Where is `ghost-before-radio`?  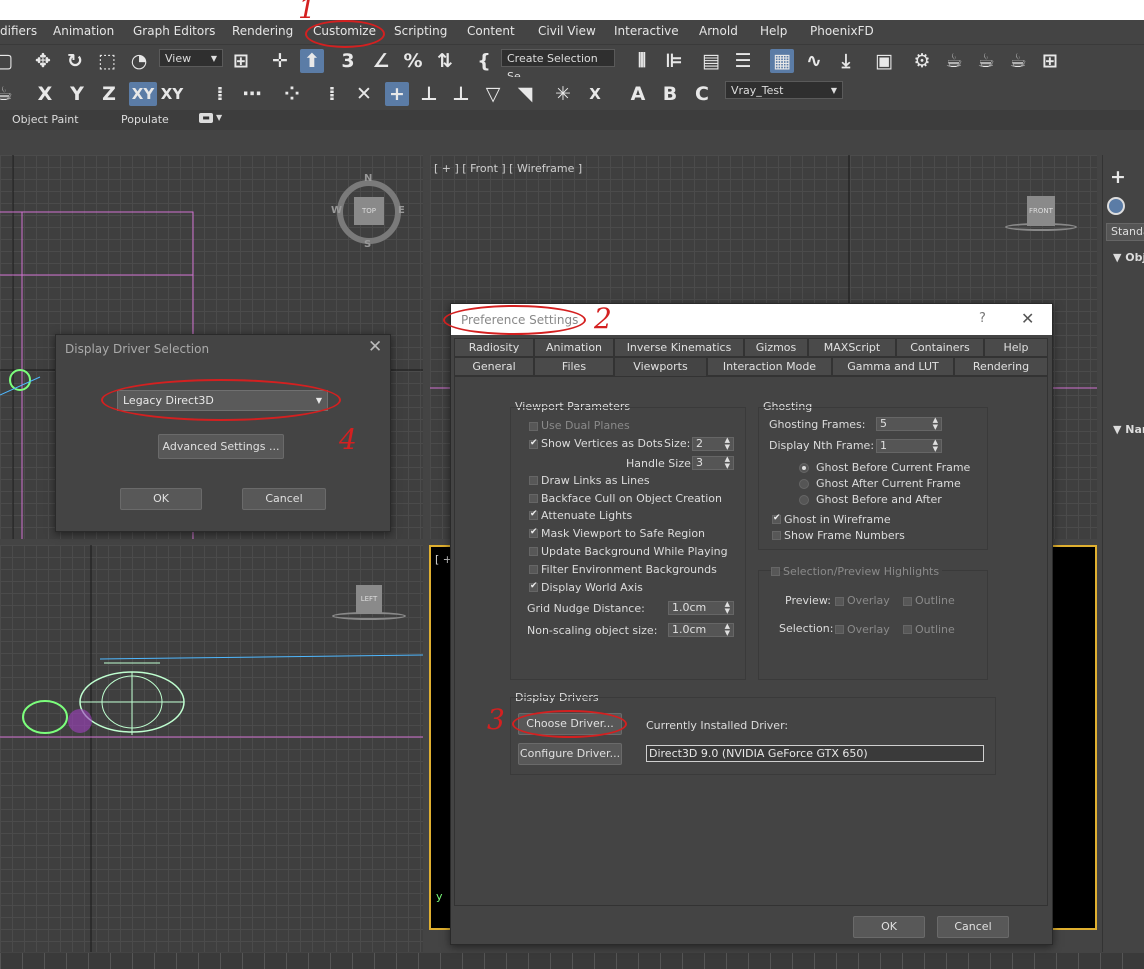
ghost-before-radio is located at coordinates (804, 468).